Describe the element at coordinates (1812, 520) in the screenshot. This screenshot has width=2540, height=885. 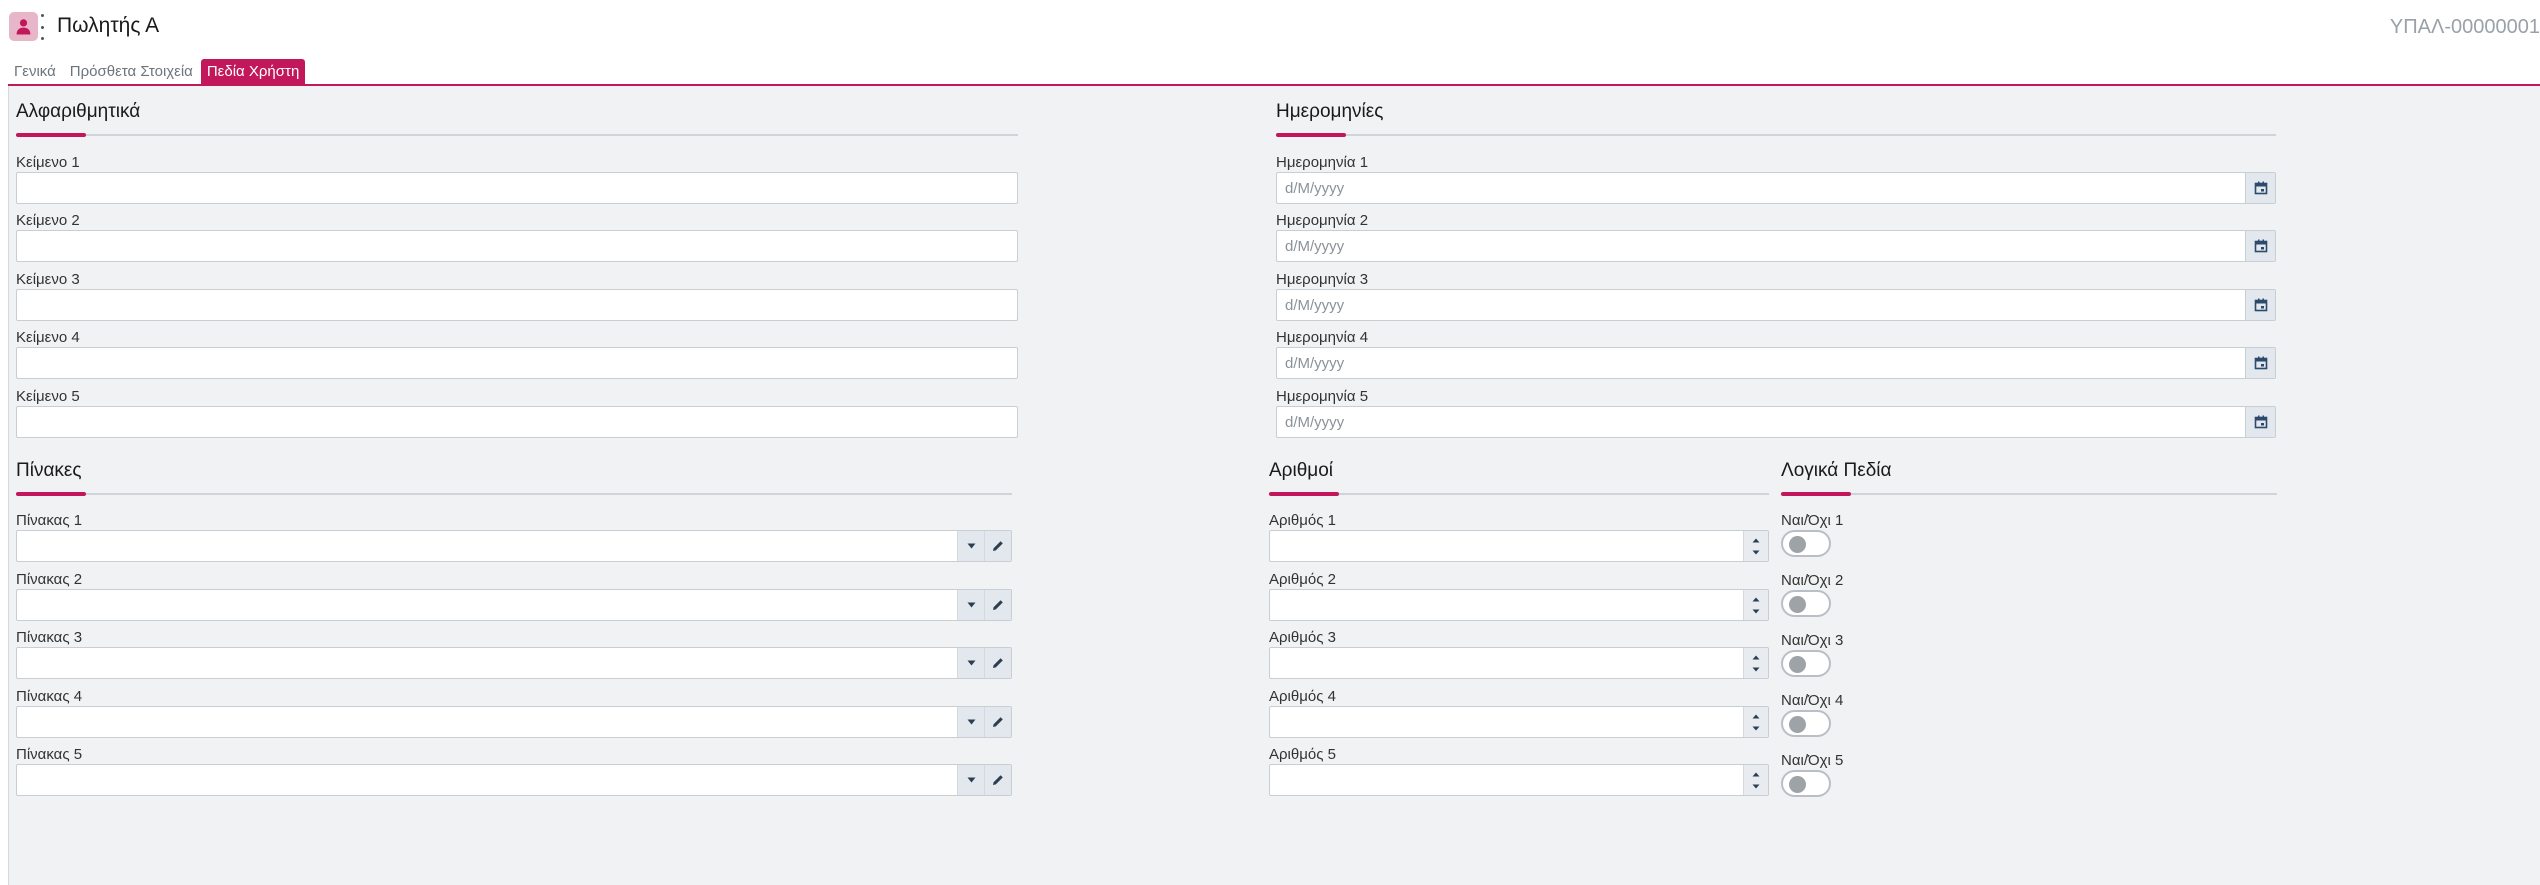
I see `boolean-field-label: Ναι/Όχι 1` at that location.